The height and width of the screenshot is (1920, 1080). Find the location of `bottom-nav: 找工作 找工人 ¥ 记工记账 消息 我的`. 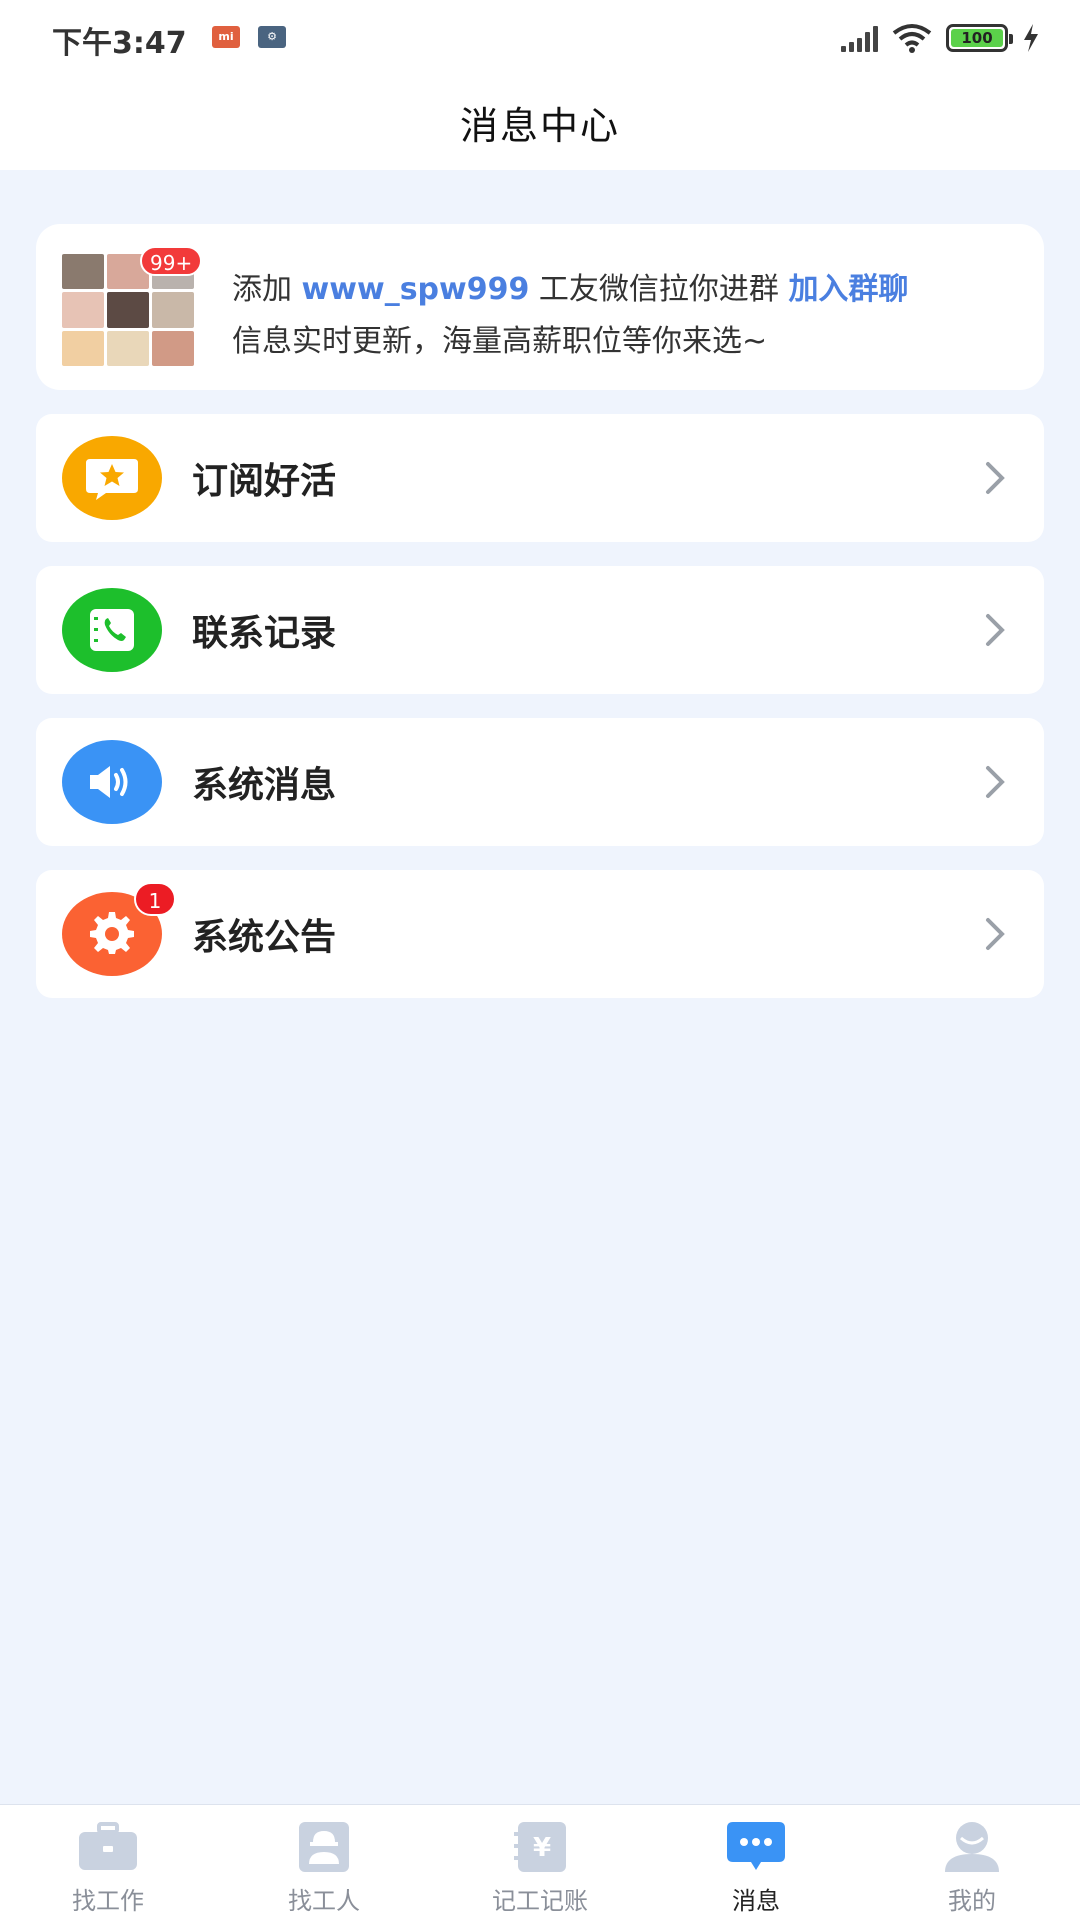

bottom-nav: 找工作 找工人 ¥ 记工记账 消息 我的 is located at coordinates (540, 1862).